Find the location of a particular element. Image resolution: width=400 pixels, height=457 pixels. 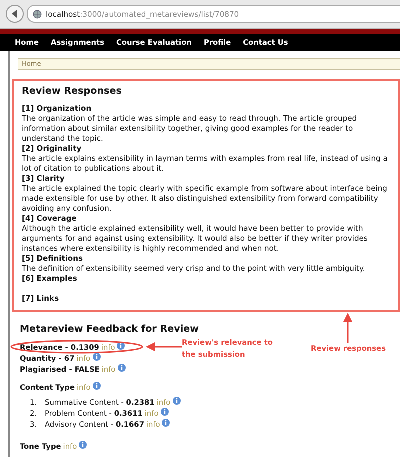

globe-icon is located at coordinates (37, 14).